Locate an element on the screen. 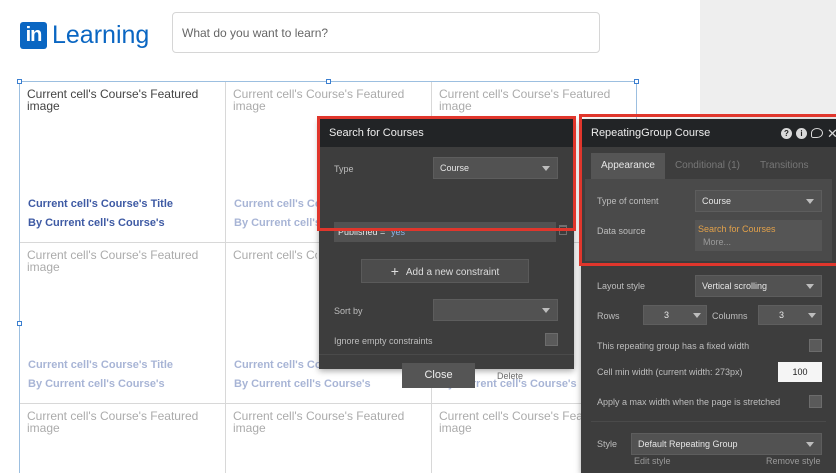 The width and height of the screenshot is (836, 473). fixed-width-checkbox is located at coordinates (815, 345).